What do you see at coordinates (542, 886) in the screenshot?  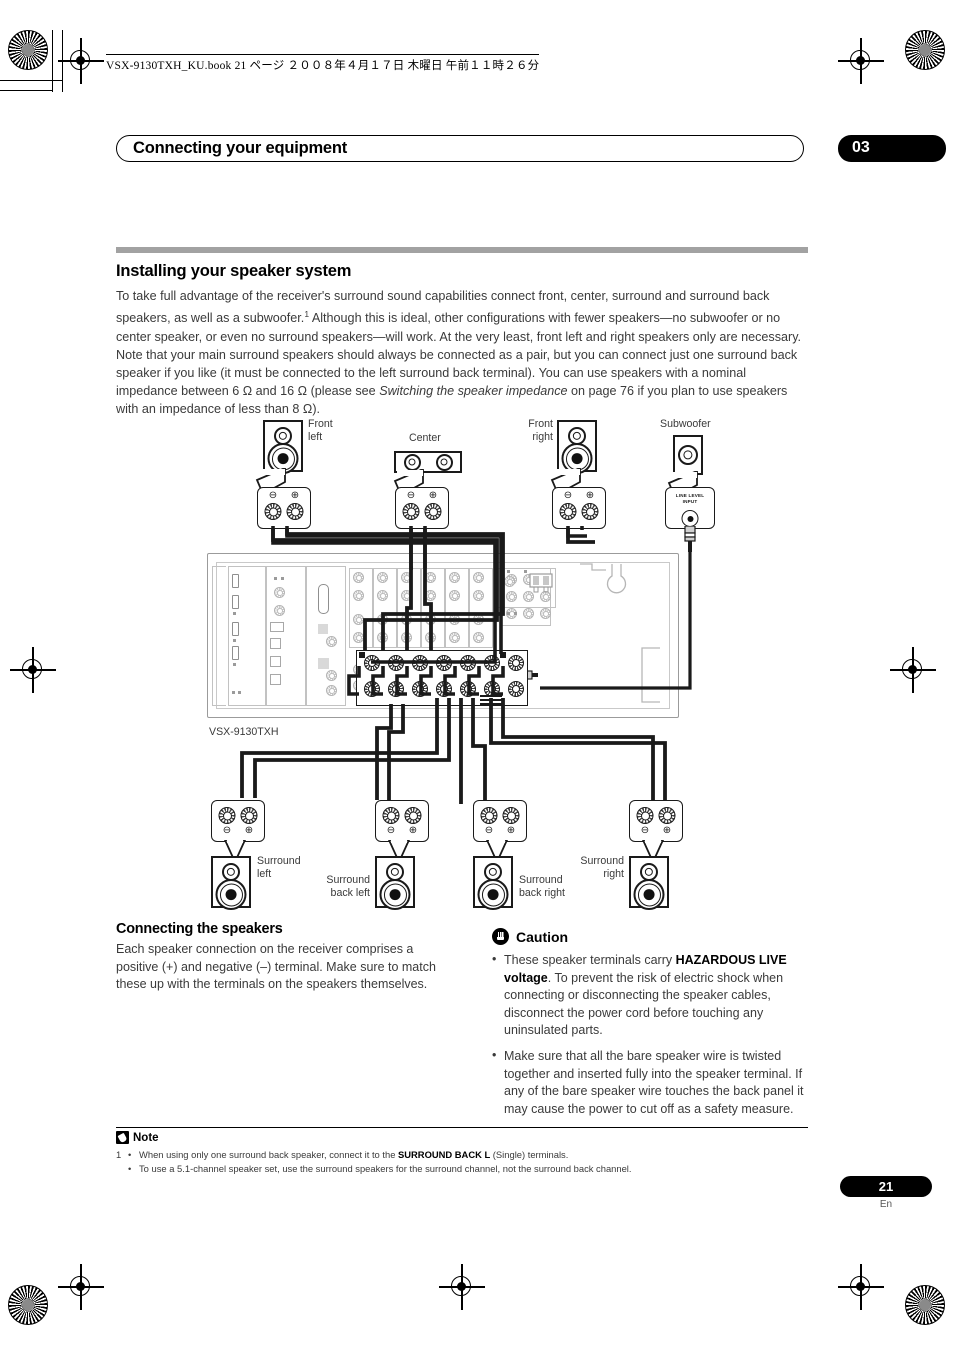 I see `surround-back-right-speaker-label: Surround back right` at bounding box center [542, 886].